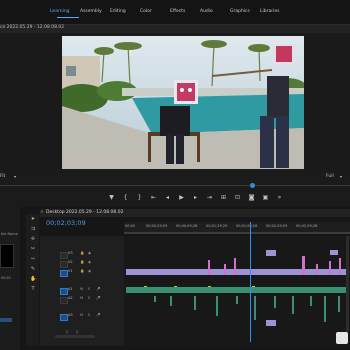  Describe the element at coordinates (33, 249) in the screenshot. I see `razor-tool-icon: ✂` at that location.